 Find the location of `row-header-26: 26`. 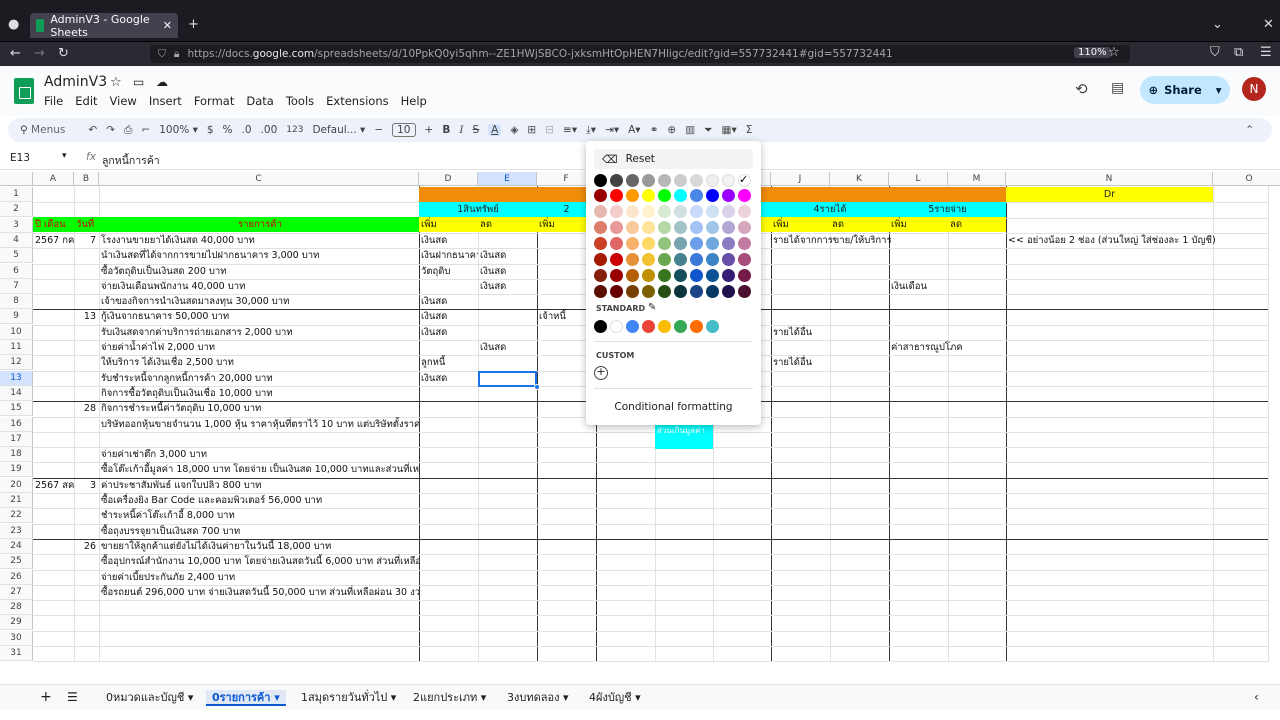

row-header-26: 26 is located at coordinates (16, 577).